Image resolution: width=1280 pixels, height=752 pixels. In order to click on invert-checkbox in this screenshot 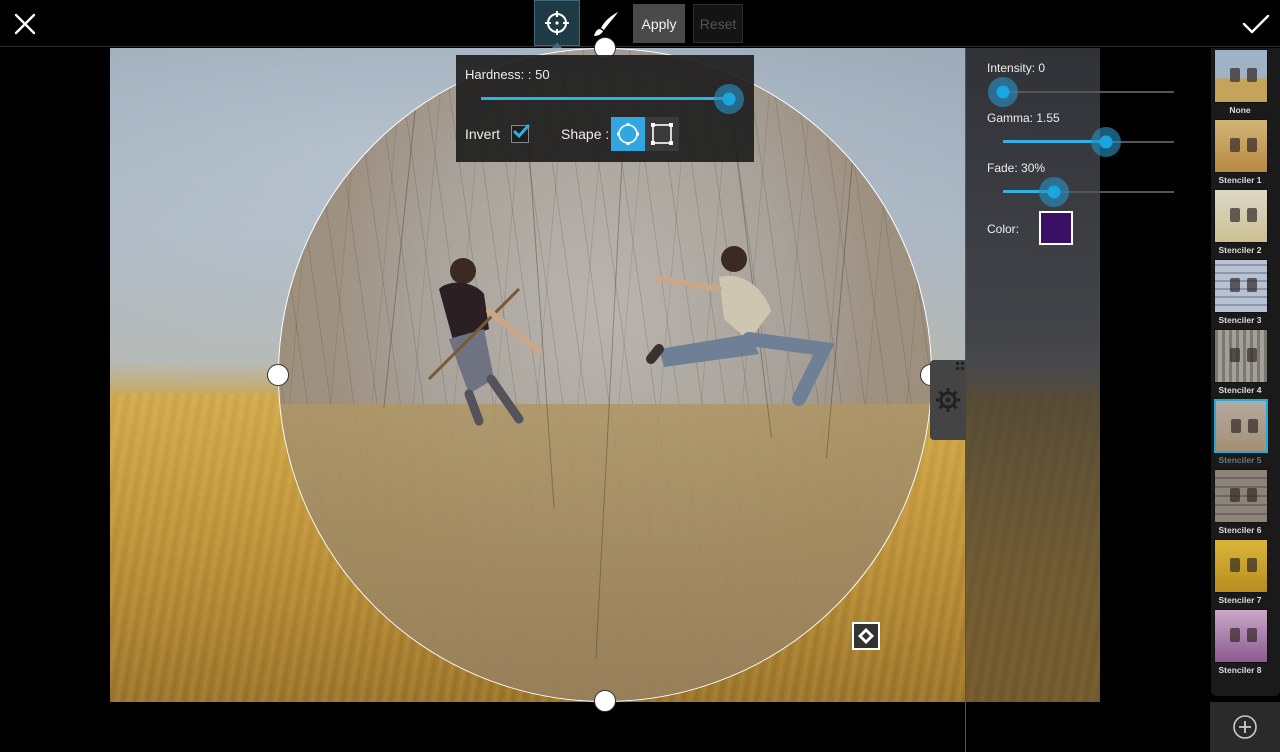, I will do `click(520, 133)`.